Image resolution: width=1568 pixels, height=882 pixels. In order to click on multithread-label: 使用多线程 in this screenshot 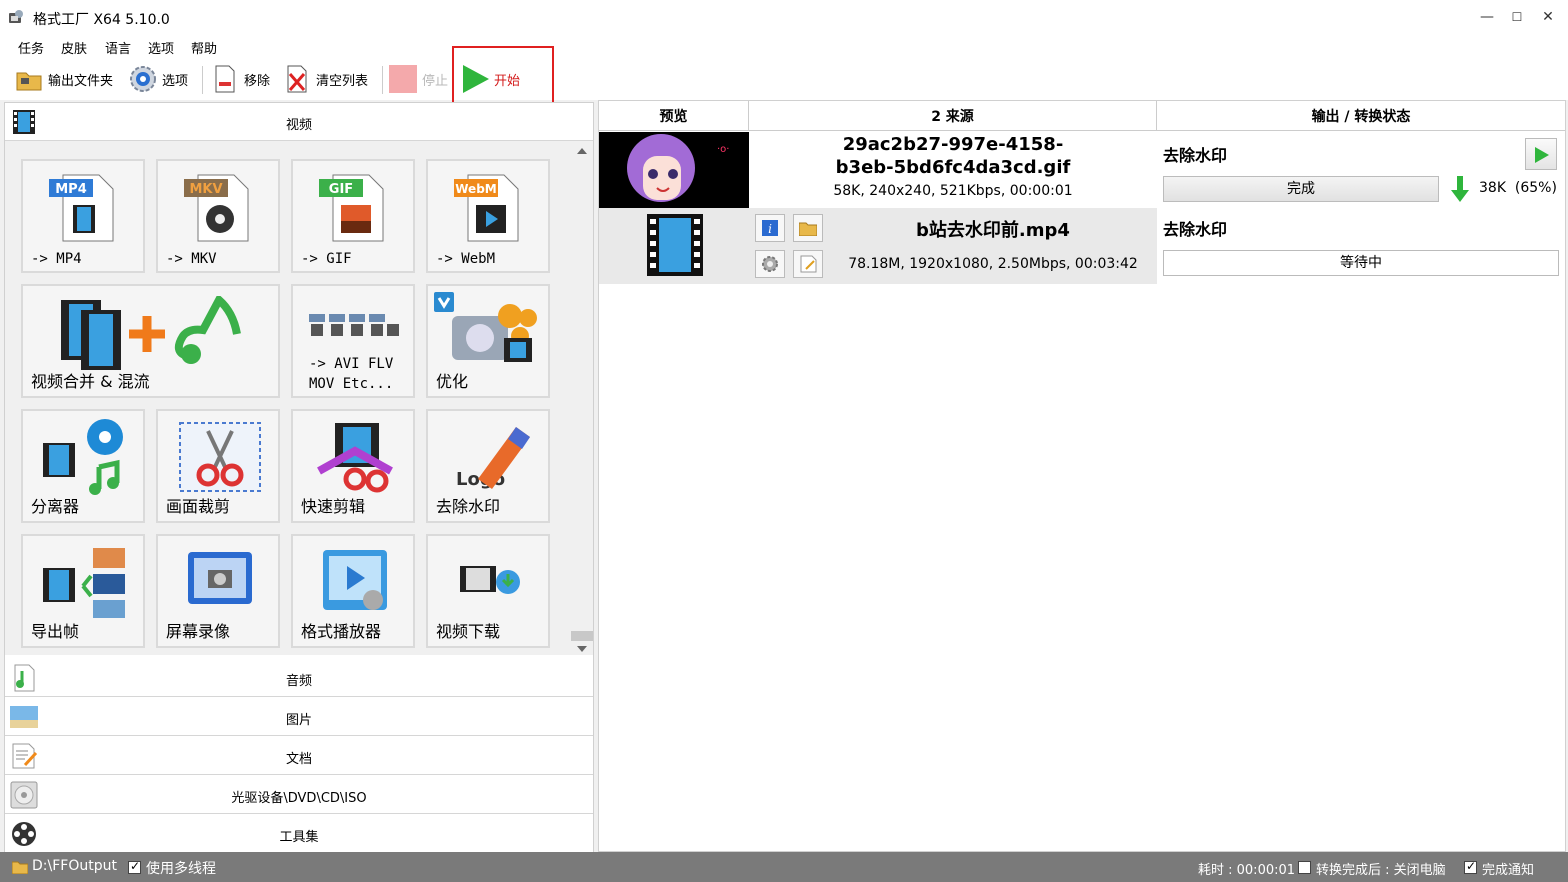, I will do `click(181, 869)`.